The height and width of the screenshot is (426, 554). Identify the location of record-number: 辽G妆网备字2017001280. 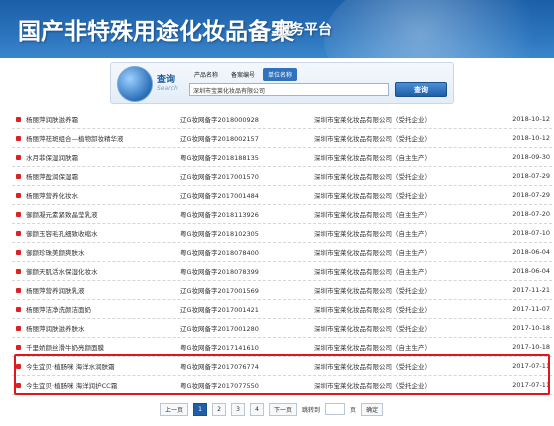
(219, 329).